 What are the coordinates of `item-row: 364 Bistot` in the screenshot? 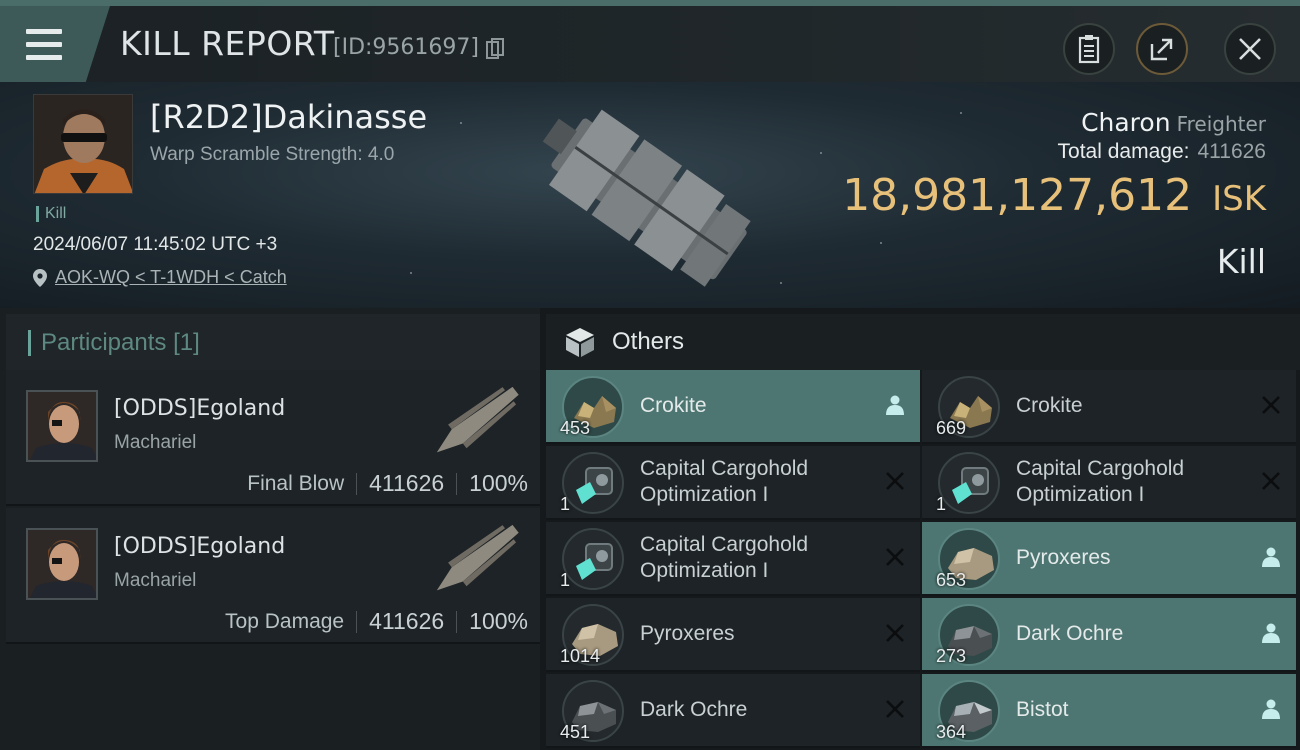 It's located at (1109, 711).